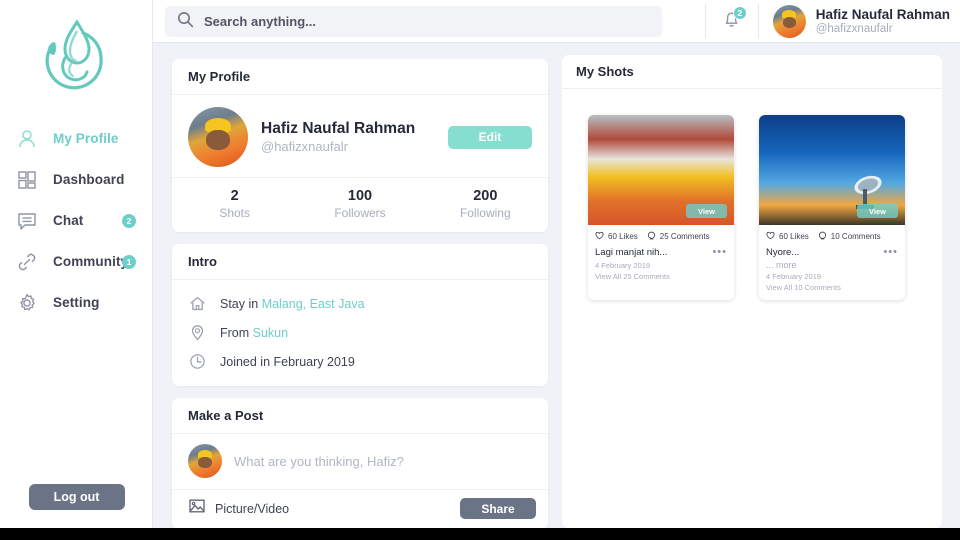 This screenshot has height=540, width=960. What do you see at coordinates (485, 213) in the screenshot?
I see `stat-label: Following` at bounding box center [485, 213].